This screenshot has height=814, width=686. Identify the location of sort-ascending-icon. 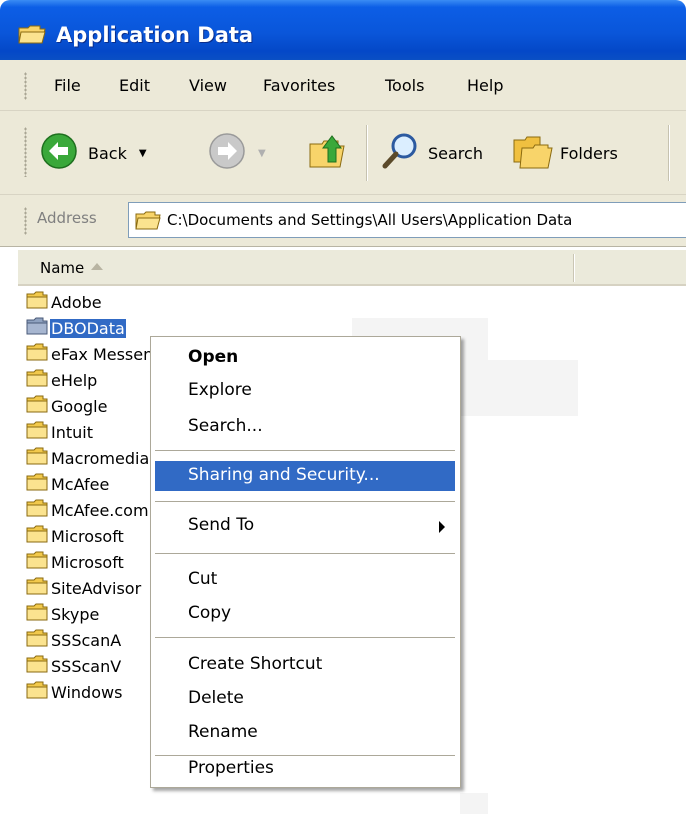
(97, 266).